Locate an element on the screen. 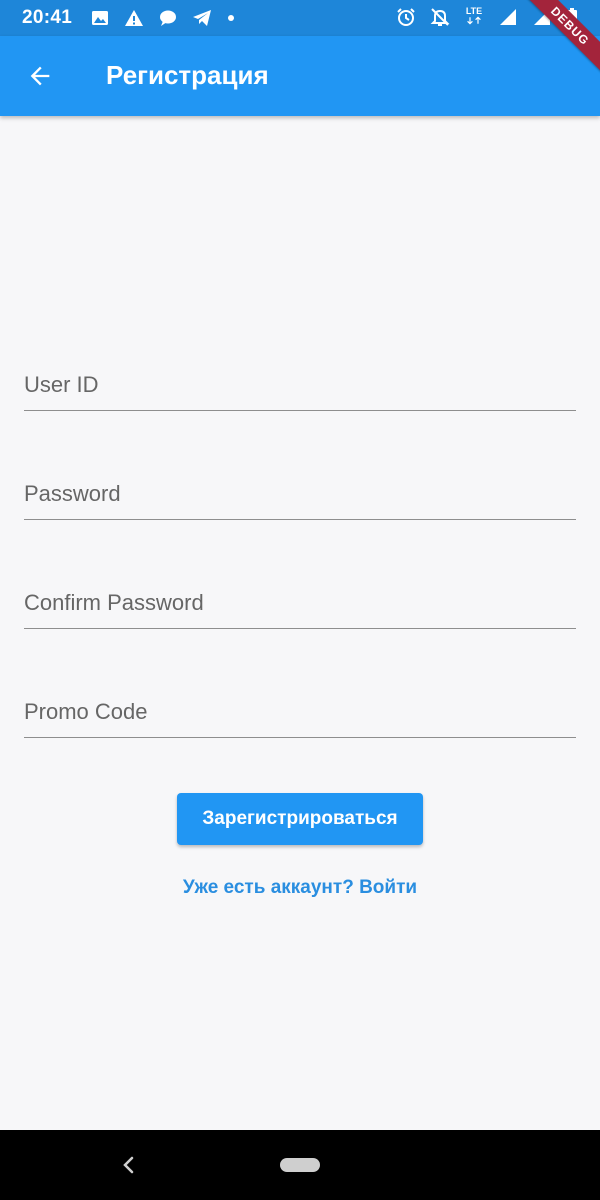 This screenshot has height=1200, width=600. chat-bubble-icon is located at coordinates (168, 18).